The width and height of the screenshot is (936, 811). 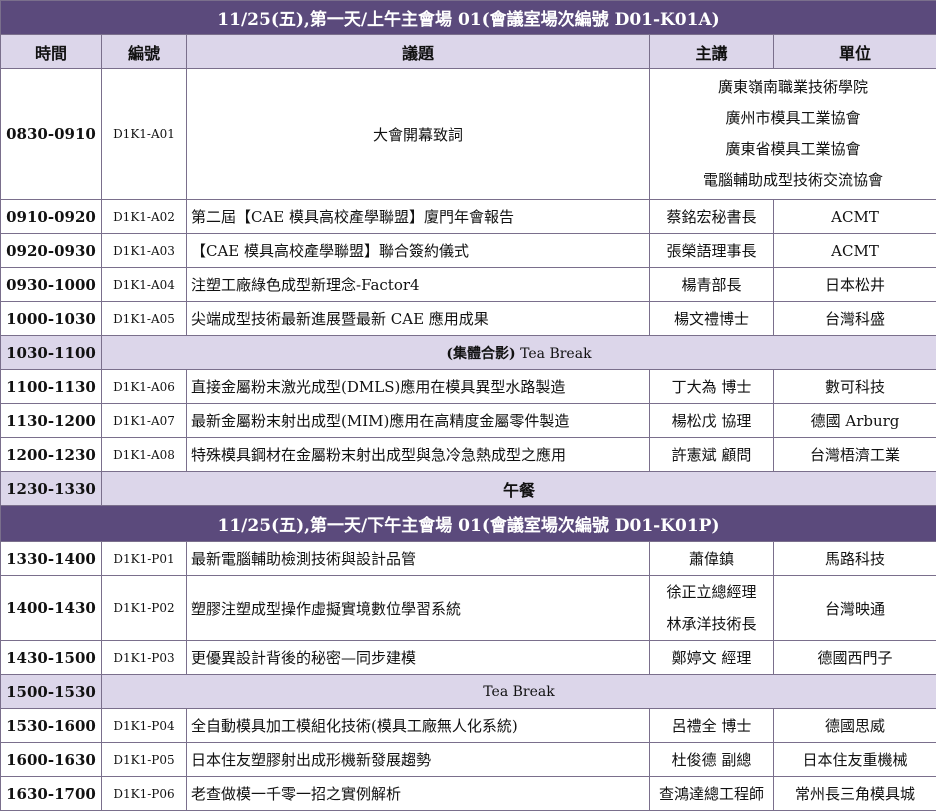 I want to click on org-cell: 常州長三角模具城, so click(x=855, y=794).